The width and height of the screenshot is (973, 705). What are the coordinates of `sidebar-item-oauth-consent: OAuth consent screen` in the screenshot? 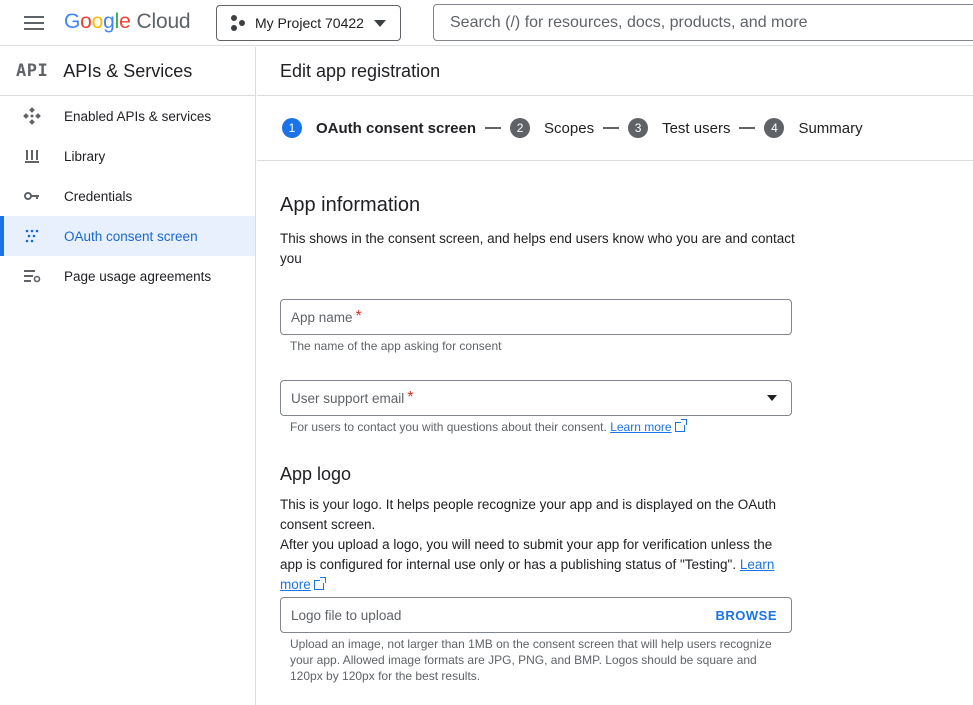 It's located at (127, 236).